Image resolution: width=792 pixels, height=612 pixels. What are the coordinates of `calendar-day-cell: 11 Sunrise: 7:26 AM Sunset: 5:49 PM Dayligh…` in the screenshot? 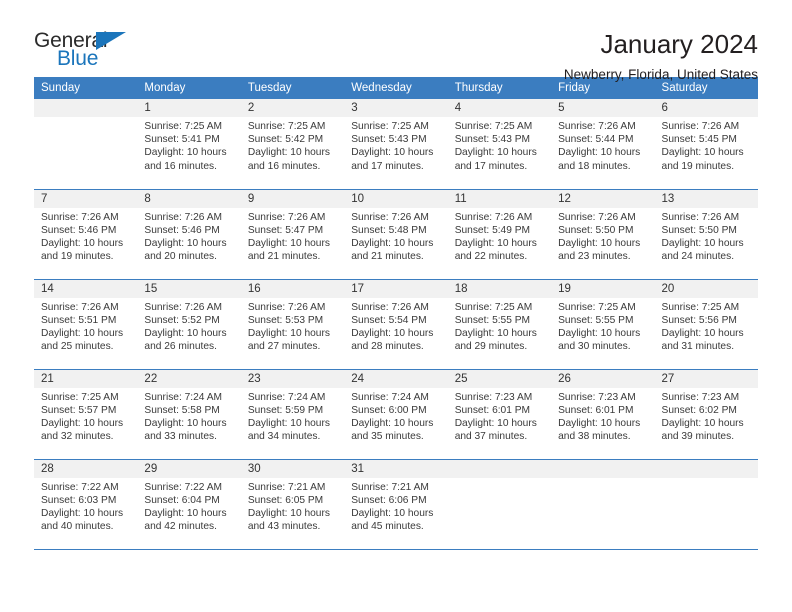 It's located at (499, 233).